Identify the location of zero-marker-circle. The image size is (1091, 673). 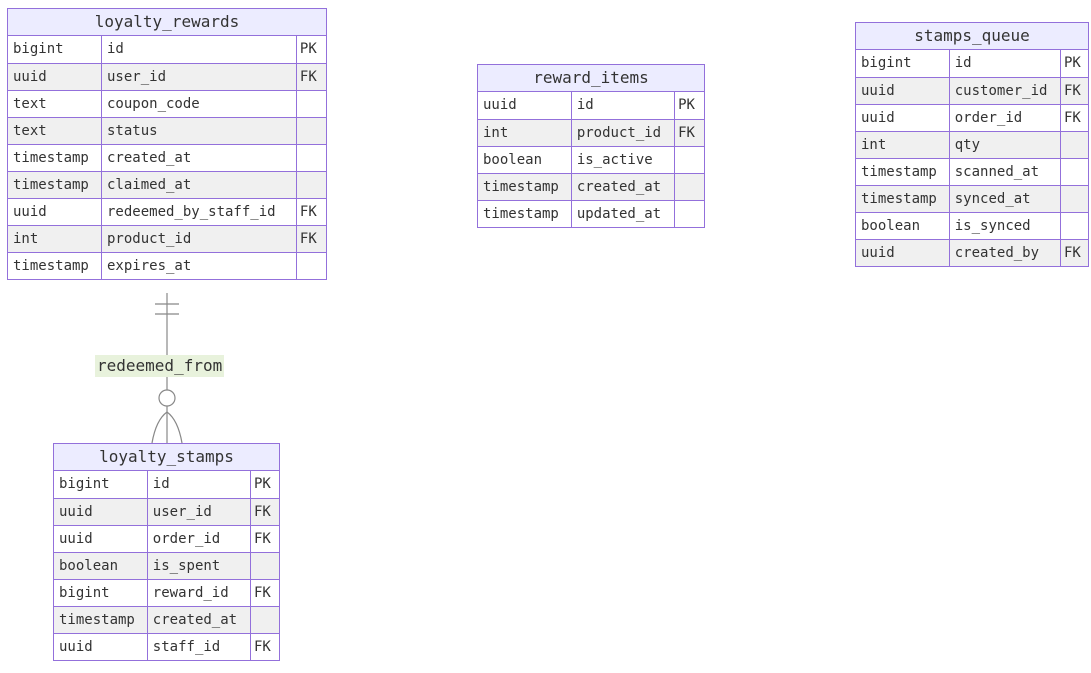
(167, 398).